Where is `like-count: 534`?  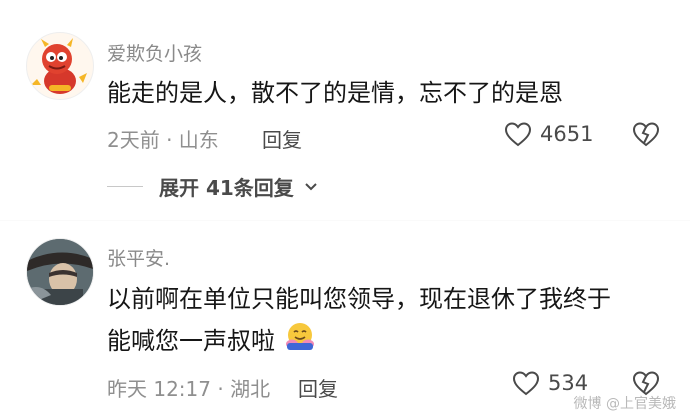
like-count: 534 is located at coordinates (568, 383).